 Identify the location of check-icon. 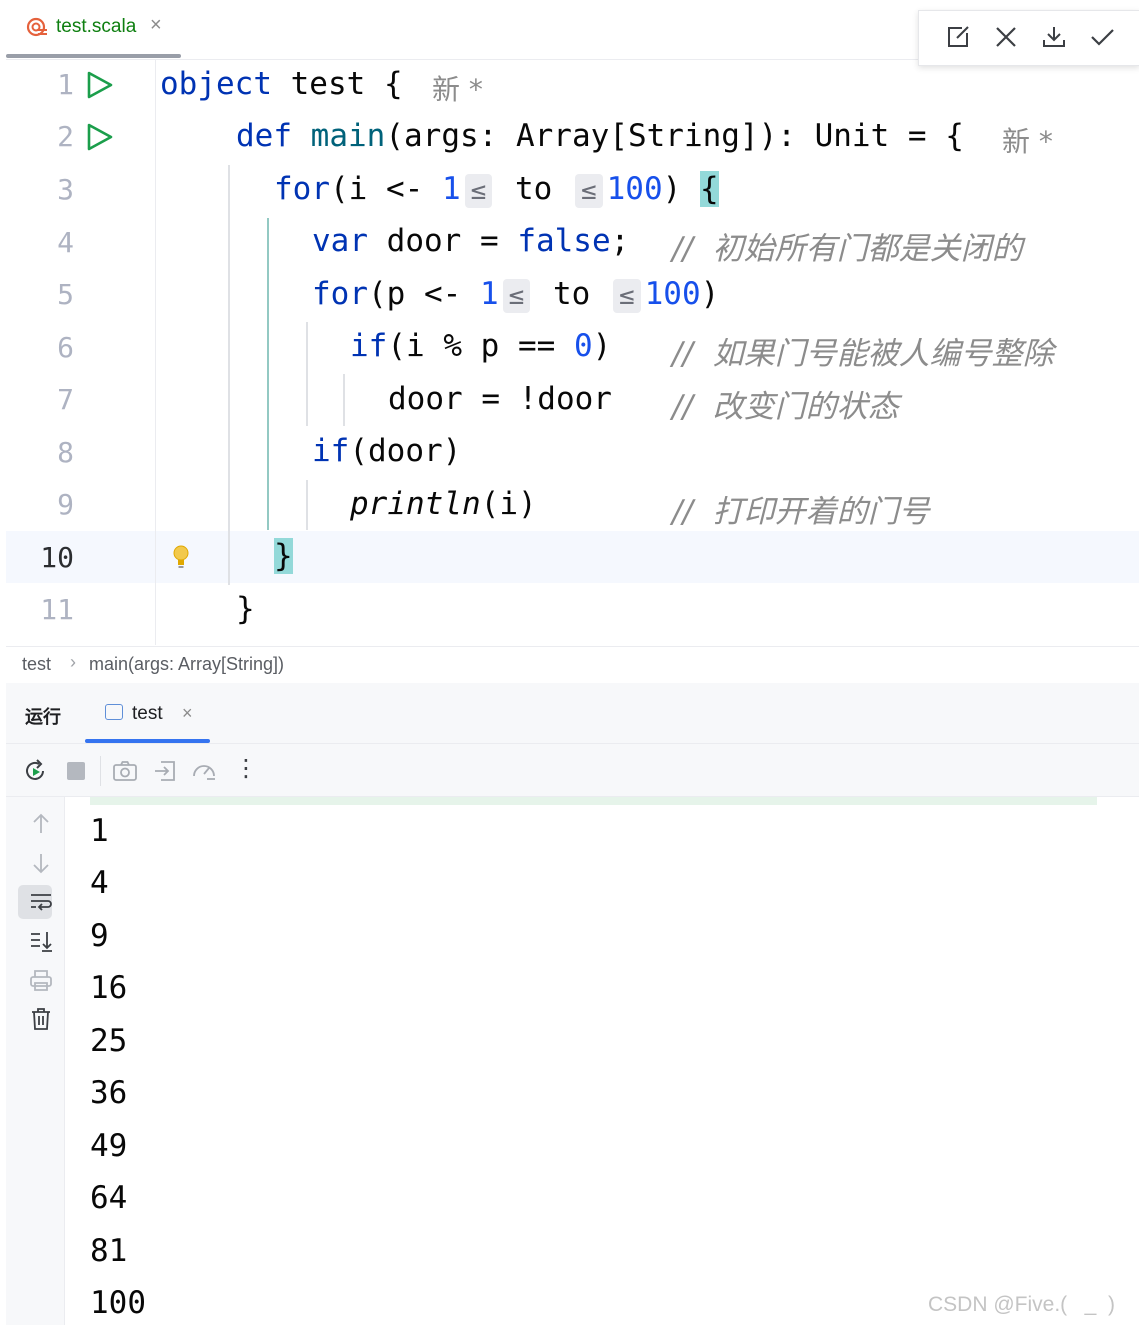
(1102, 37).